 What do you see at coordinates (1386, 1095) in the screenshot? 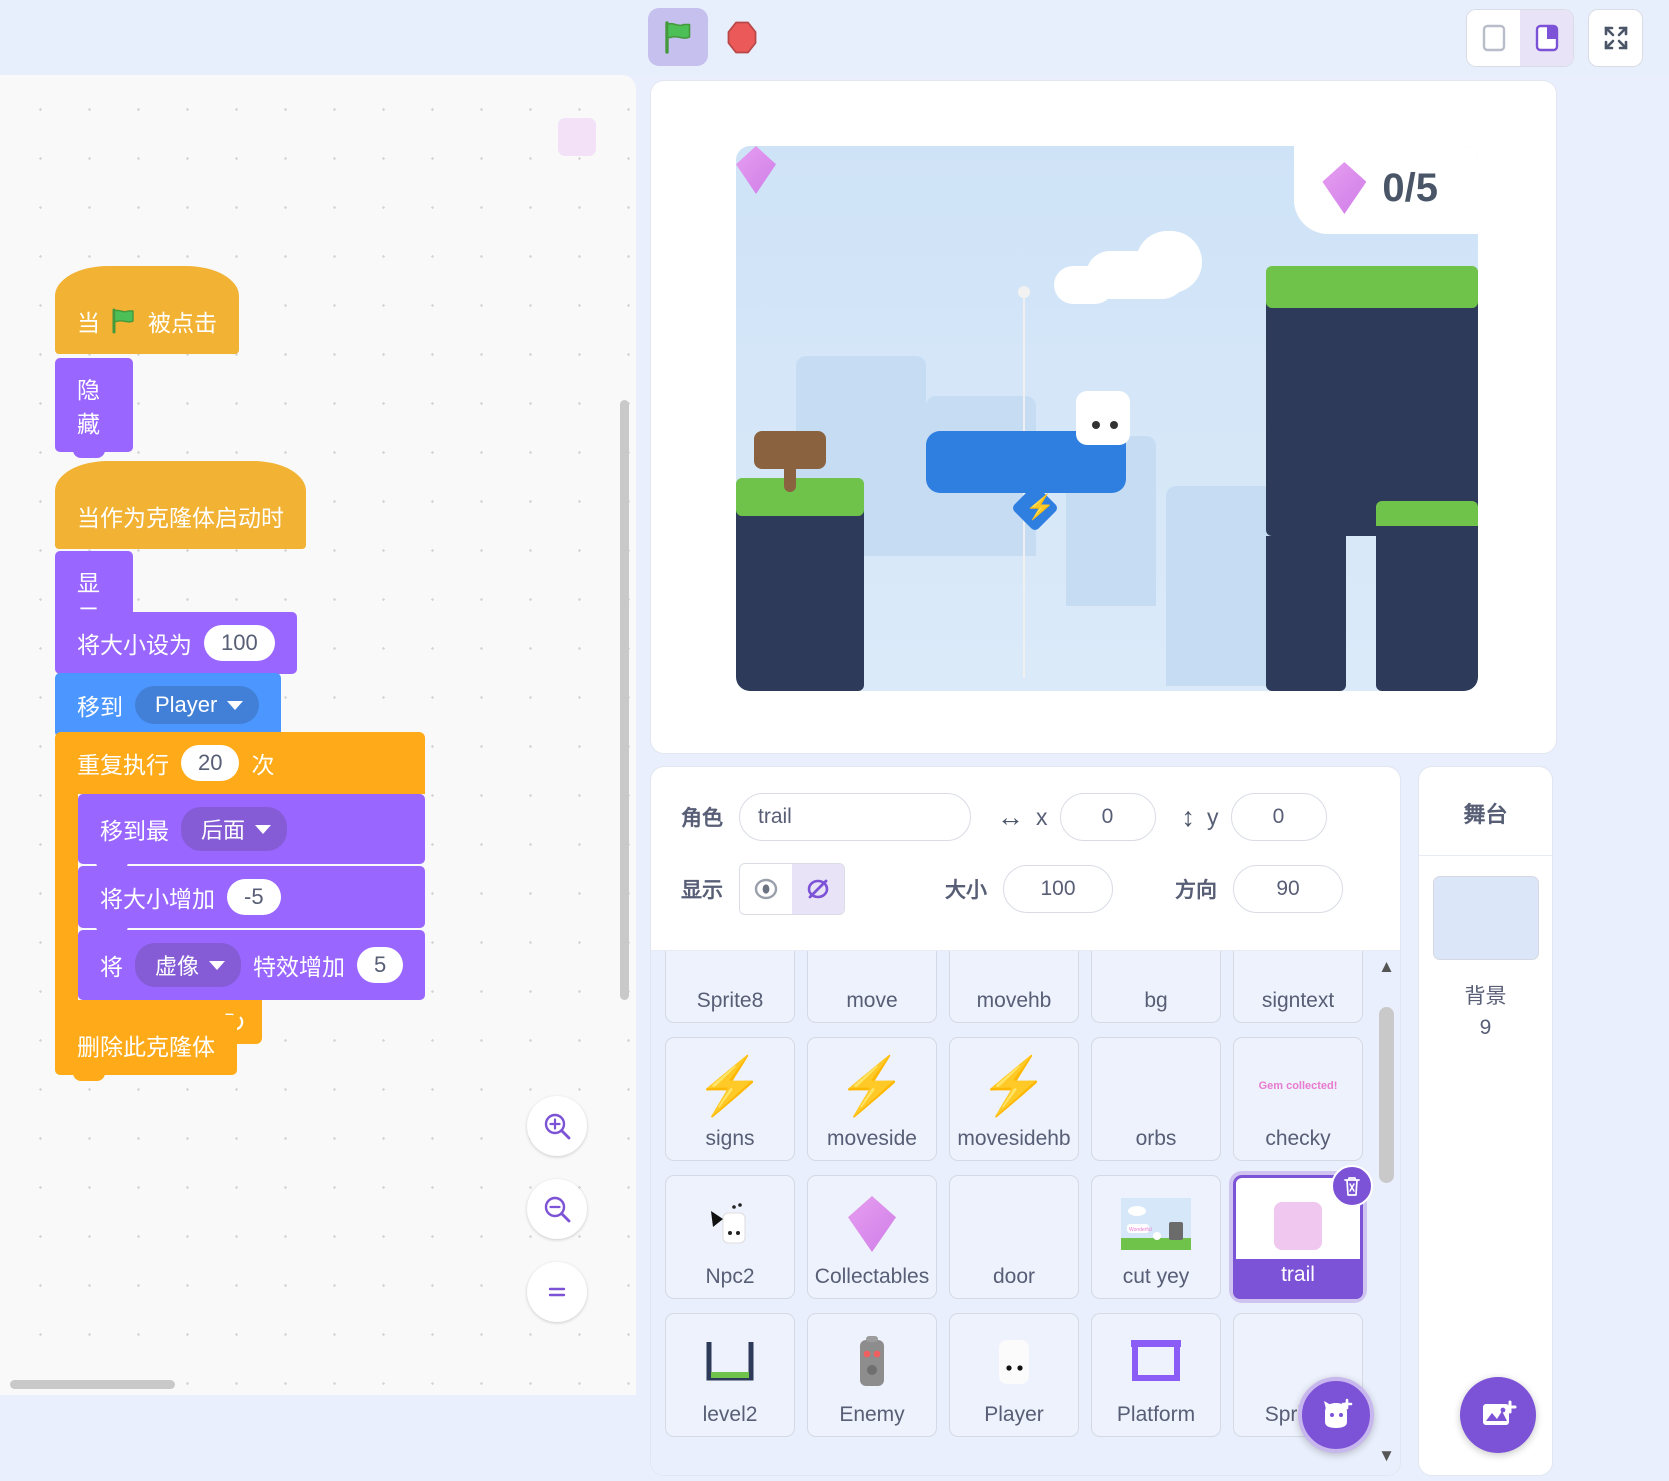
I see `sprite-list-scrollbar` at bounding box center [1386, 1095].